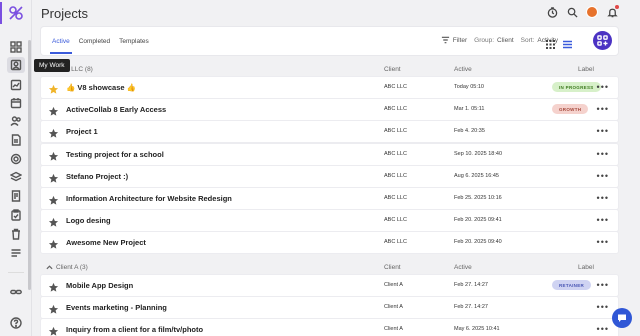 The image size is (640, 336). I want to click on project-row: Project 1 ABC LLC Feb 4. 20:35 •••, so click(329, 132).